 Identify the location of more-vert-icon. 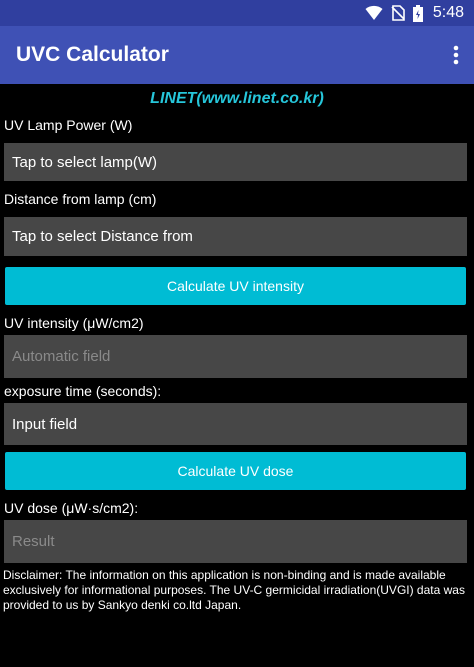
(456, 55).